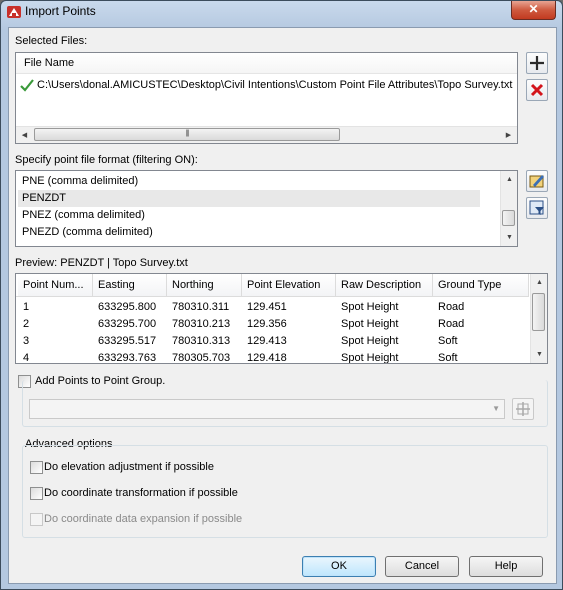  What do you see at coordinates (201, 324) in the screenshot?
I see `table-cell: 780310.213` at bounding box center [201, 324].